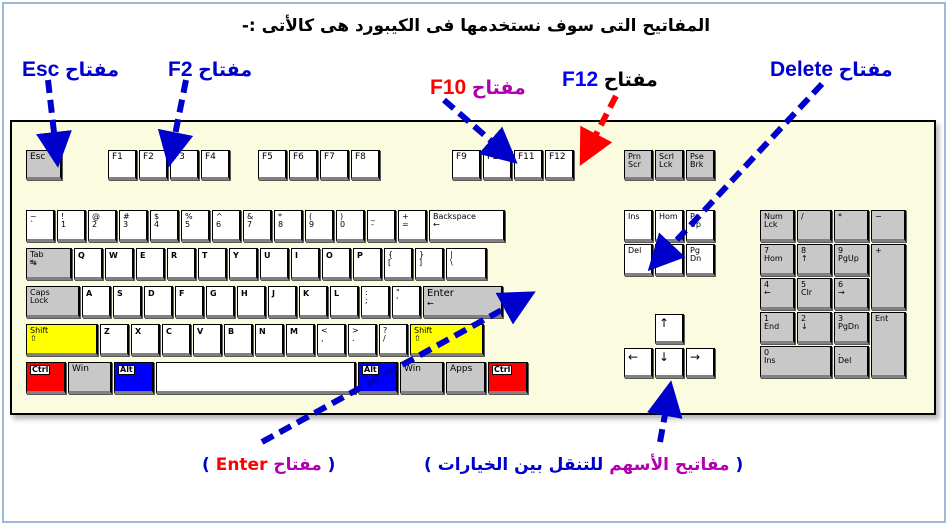  I want to click on key-k: K, so click(313, 302).